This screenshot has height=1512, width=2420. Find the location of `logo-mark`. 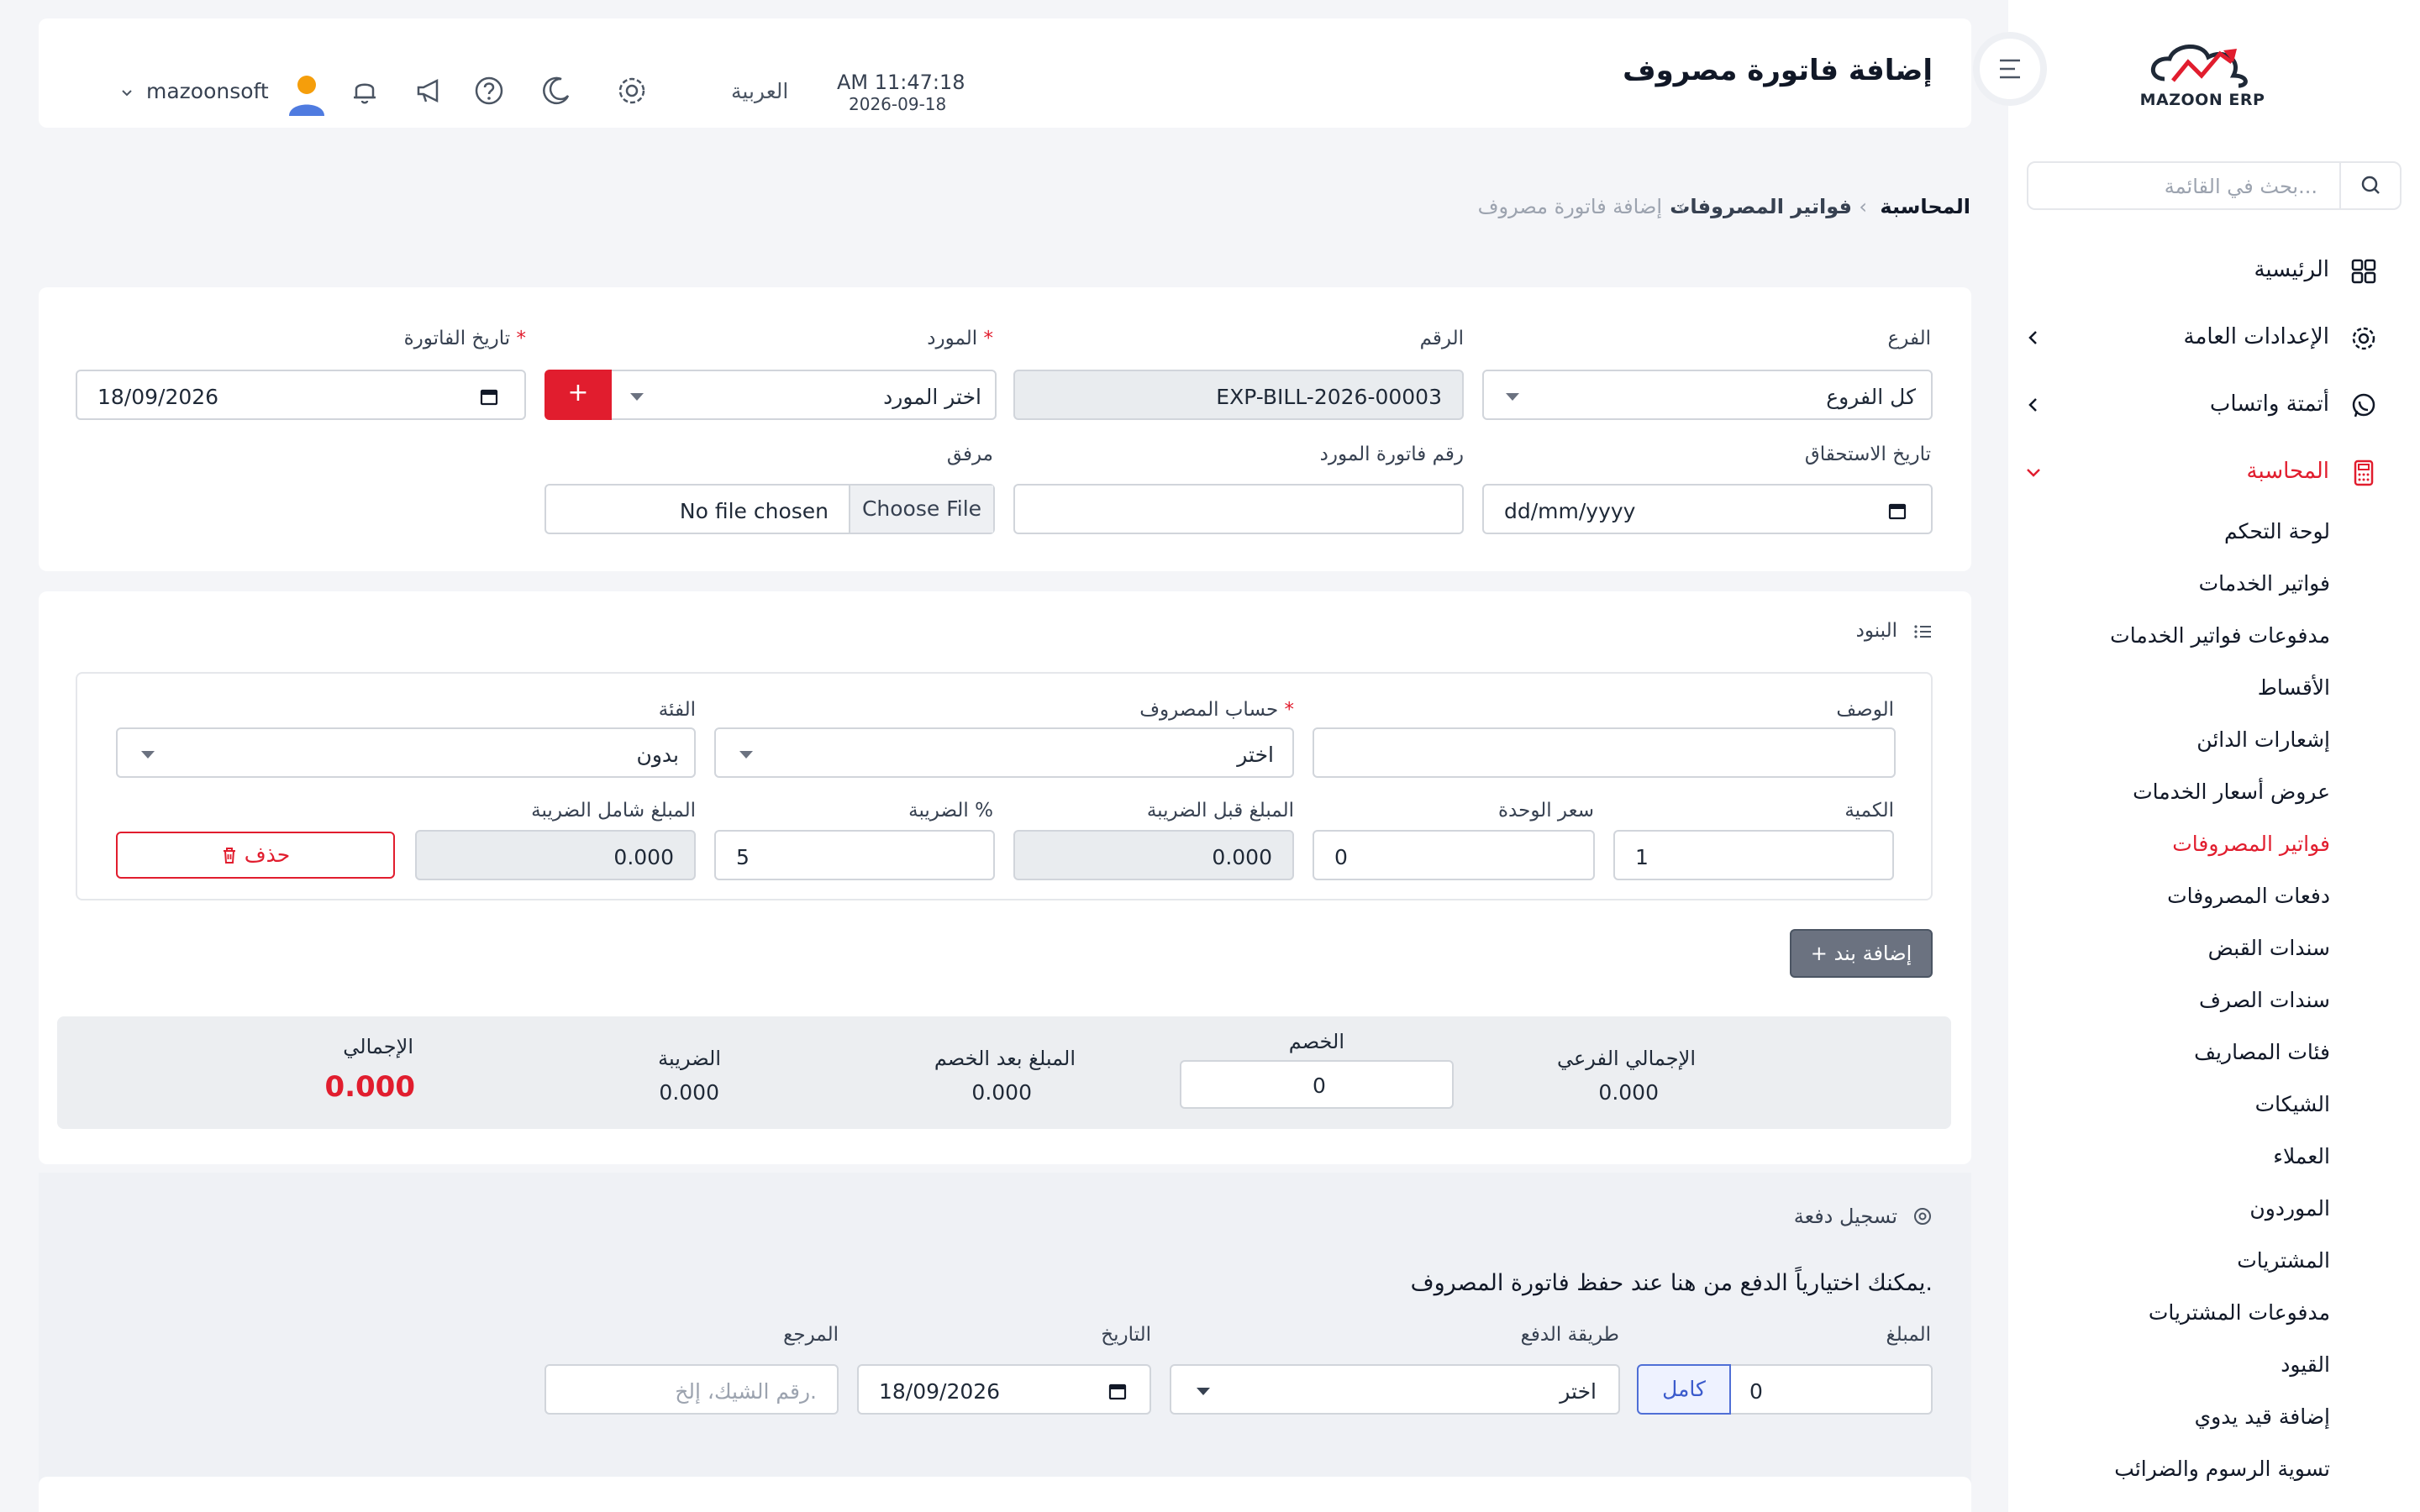

logo-mark is located at coordinates (2199, 66).